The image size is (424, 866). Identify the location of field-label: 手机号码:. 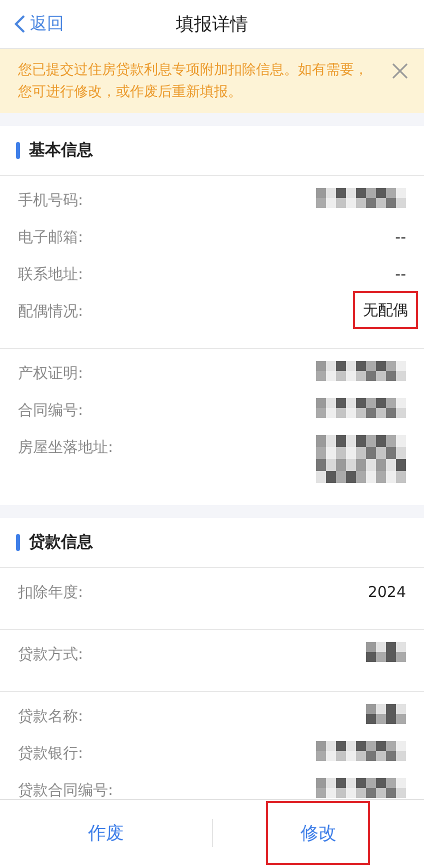
(51, 200).